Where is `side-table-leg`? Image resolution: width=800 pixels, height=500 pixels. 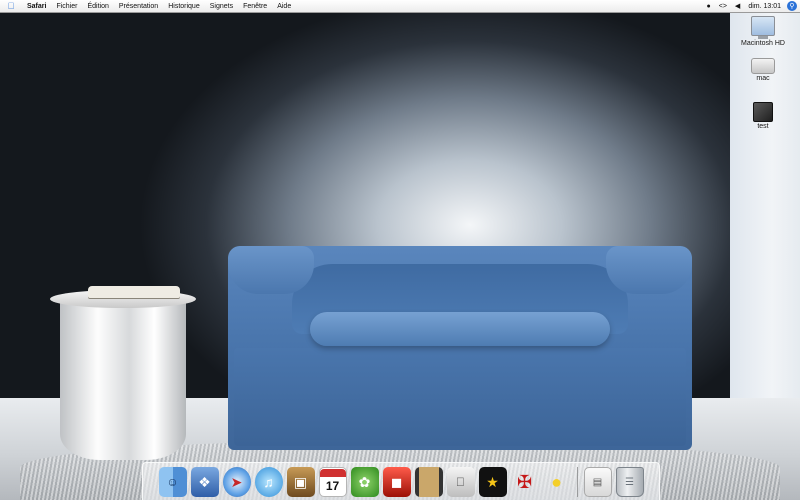
side-table-leg is located at coordinates (123, 381).